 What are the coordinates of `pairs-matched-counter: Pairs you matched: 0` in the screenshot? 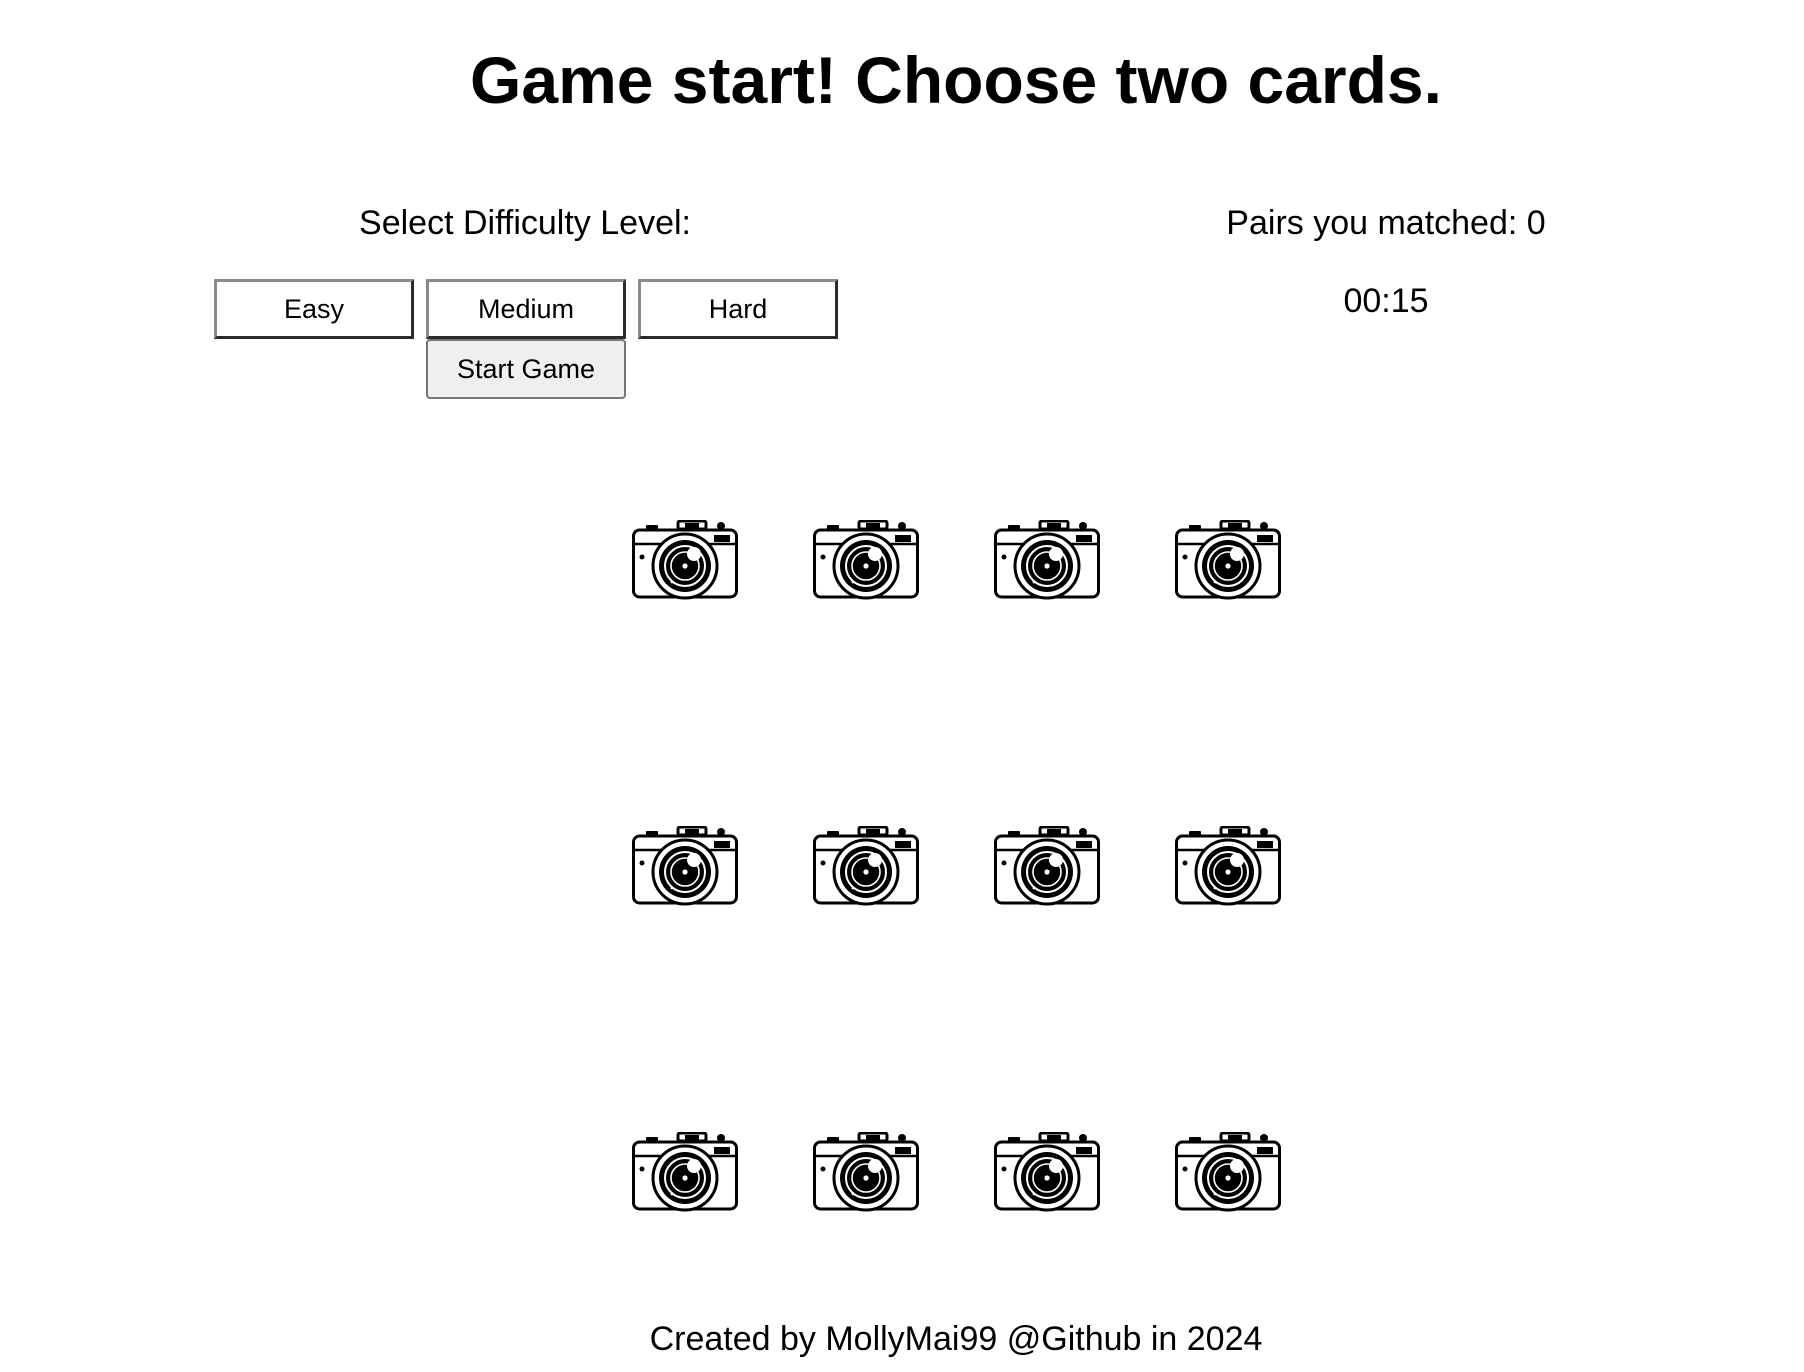 It's located at (1386, 223).